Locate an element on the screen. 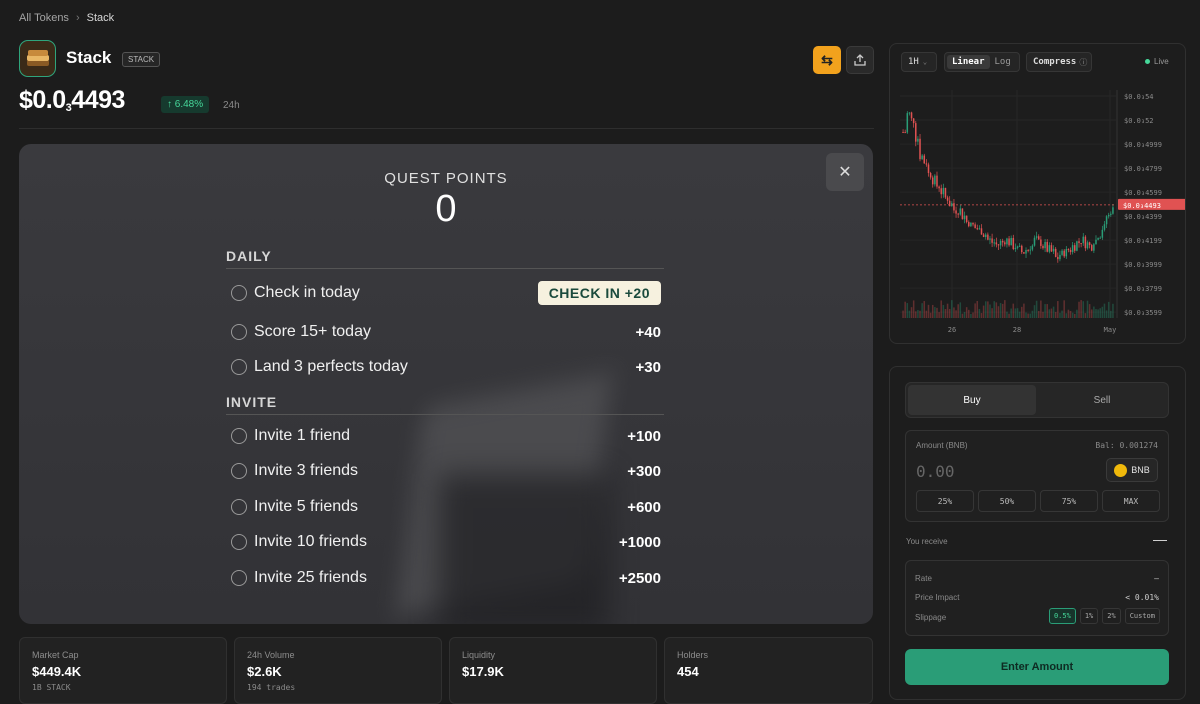 The height and width of the screenshot is (704, 1200). stat-label: 24h Volume is located at coordinates (271, 655).